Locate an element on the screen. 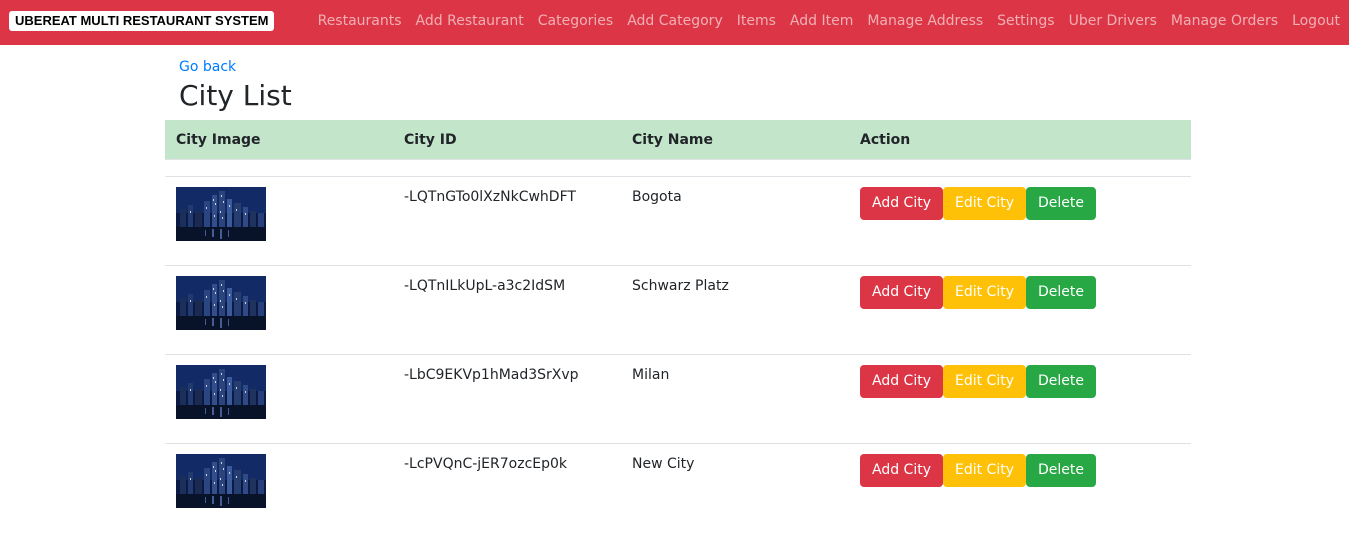 The height and width of the screenshot is (537, 1349). nav-add-category-link: Add Category is located at coordinates (675, 21).